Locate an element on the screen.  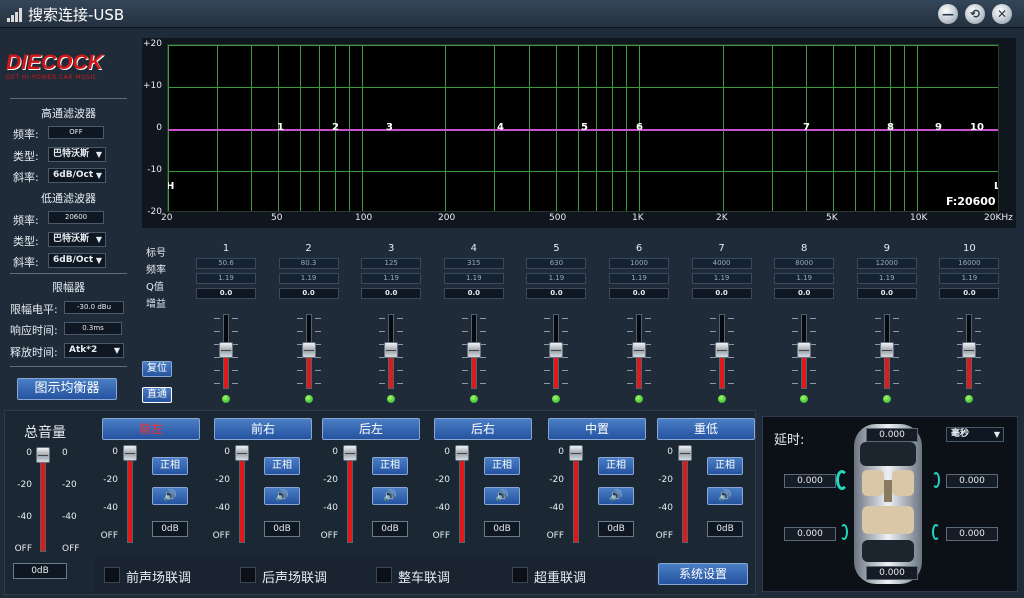
limiter-attack-field: 0.3ms is located at coordinates (93, 328).